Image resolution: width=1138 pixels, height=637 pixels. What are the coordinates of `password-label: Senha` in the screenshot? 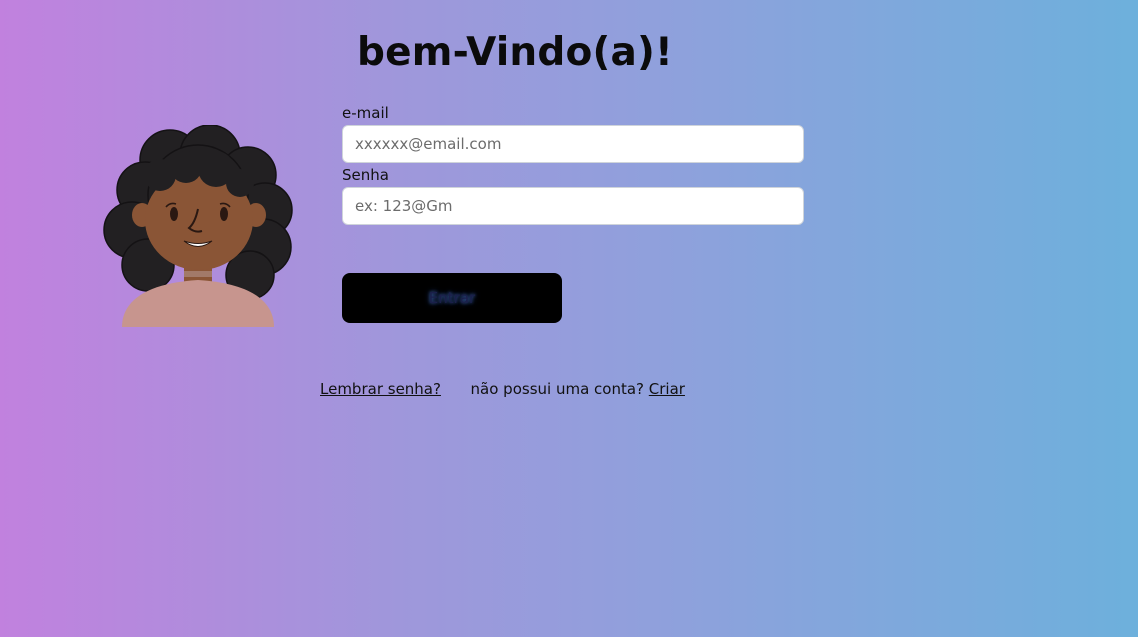 It's located at (365, 175).